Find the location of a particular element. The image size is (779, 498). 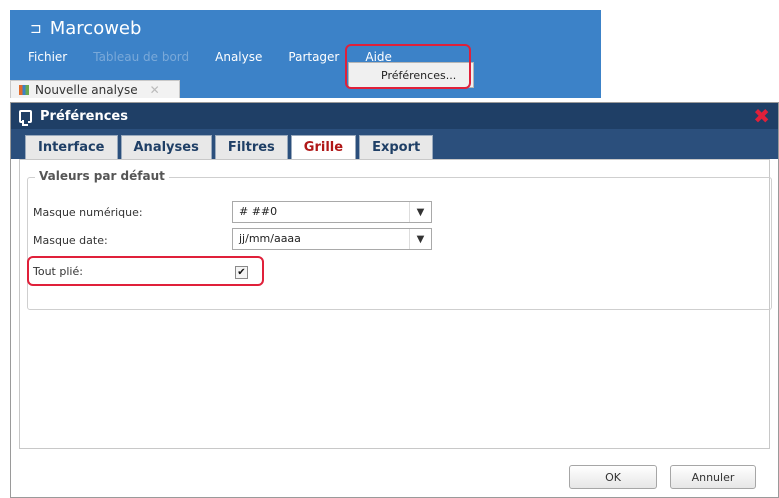

app-logo-icon: ⊐ is located at coordinates (36, 28).